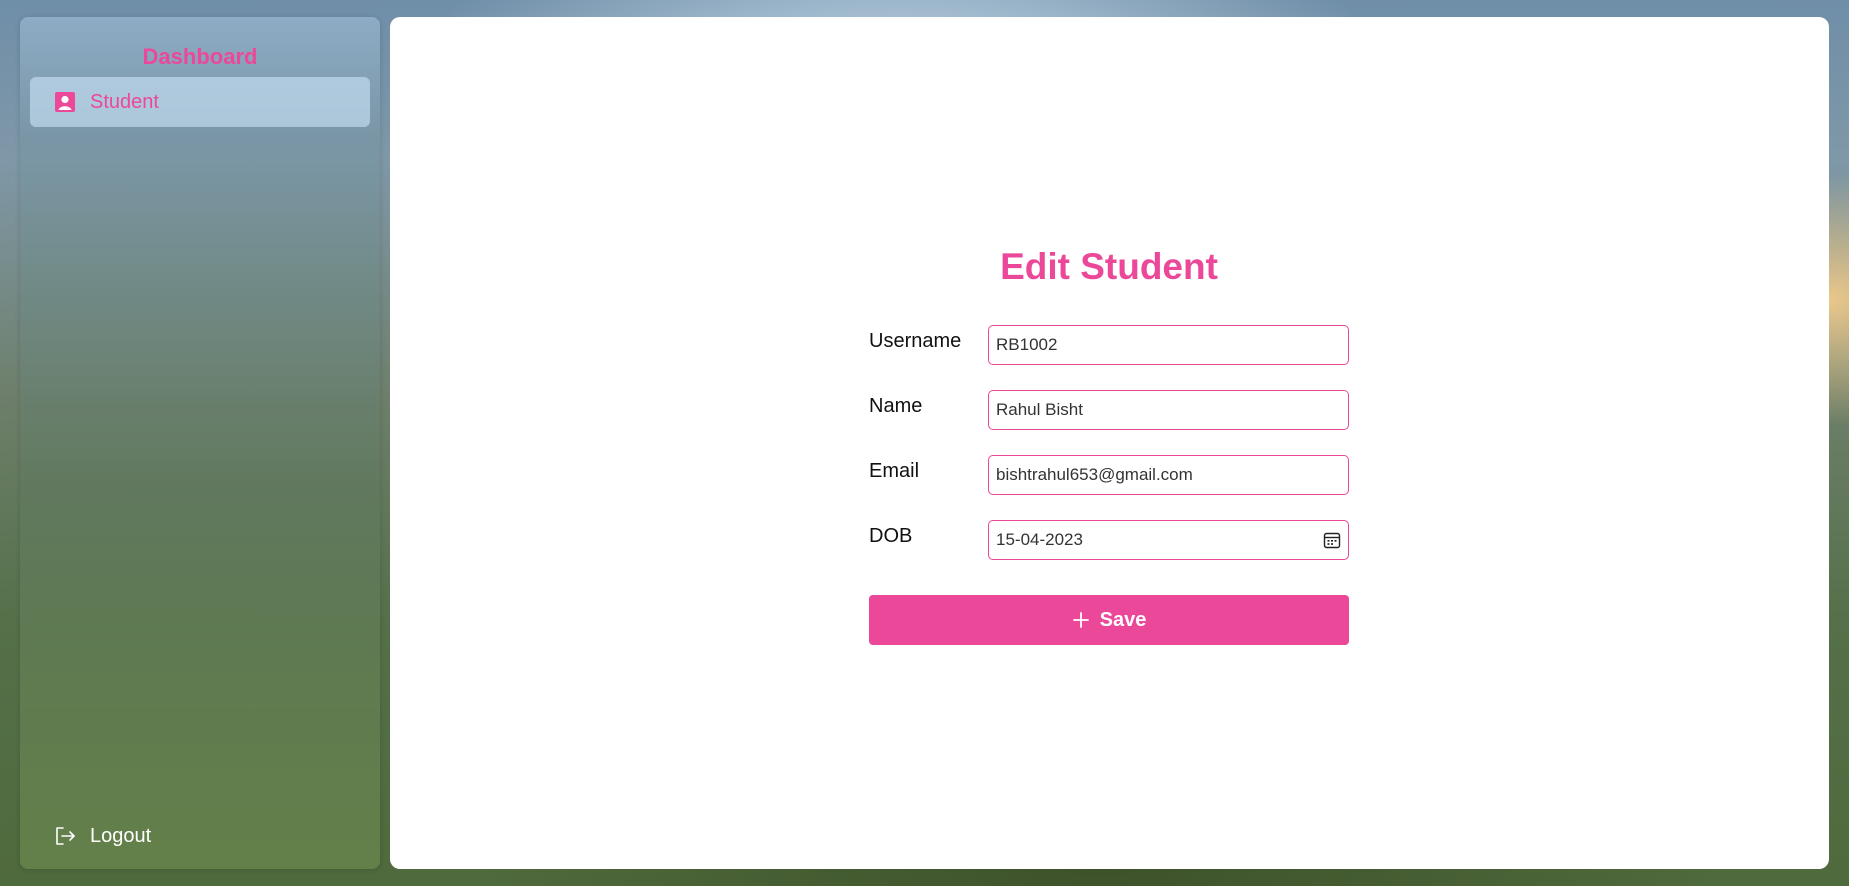 The height and width of the screenshot is (886, 1849). Describe the element at coordinates (124, 101) in the screenshot. I see `sidebar-item-label: Student` at that location.